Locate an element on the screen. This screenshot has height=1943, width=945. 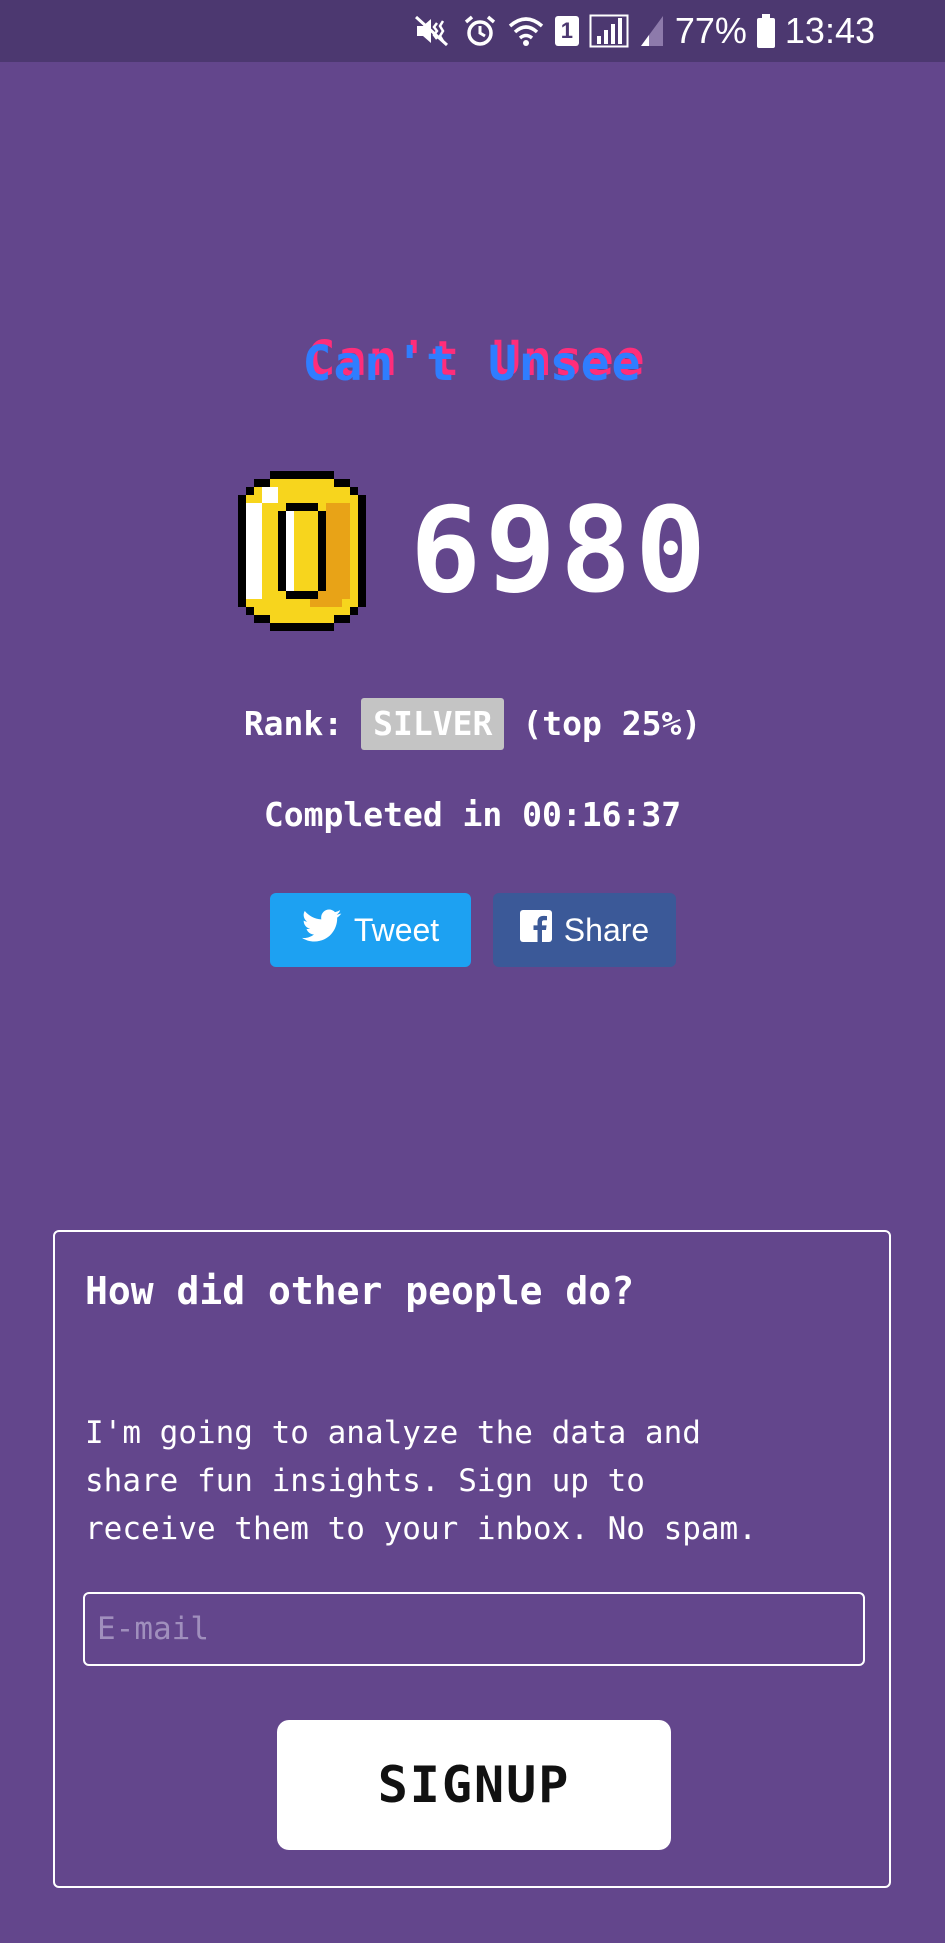
completion-time: Completed in 00:16:37 is located at coordinates (472, 814).